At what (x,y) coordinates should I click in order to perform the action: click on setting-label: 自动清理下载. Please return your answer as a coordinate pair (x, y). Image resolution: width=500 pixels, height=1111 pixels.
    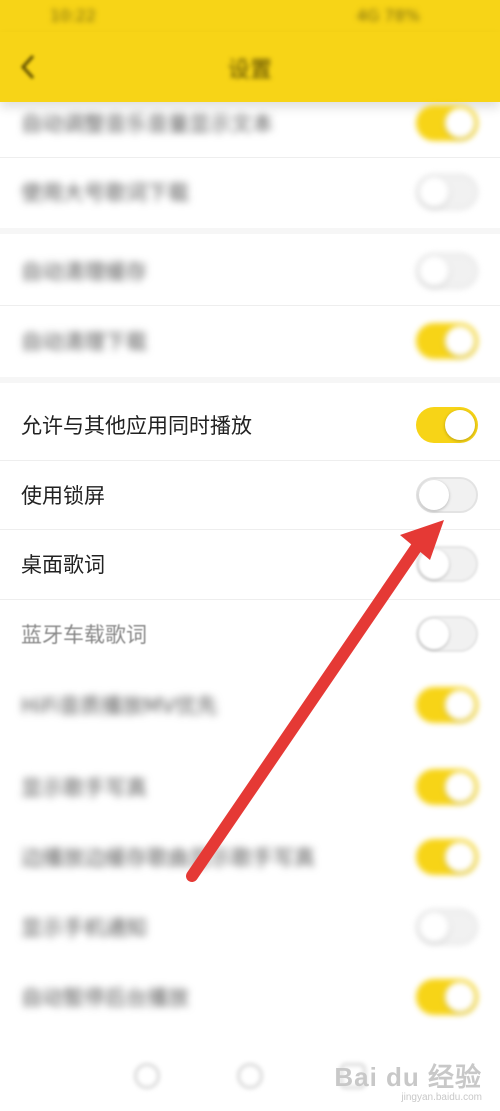
    Looking at the image, I should click on (84, 342).